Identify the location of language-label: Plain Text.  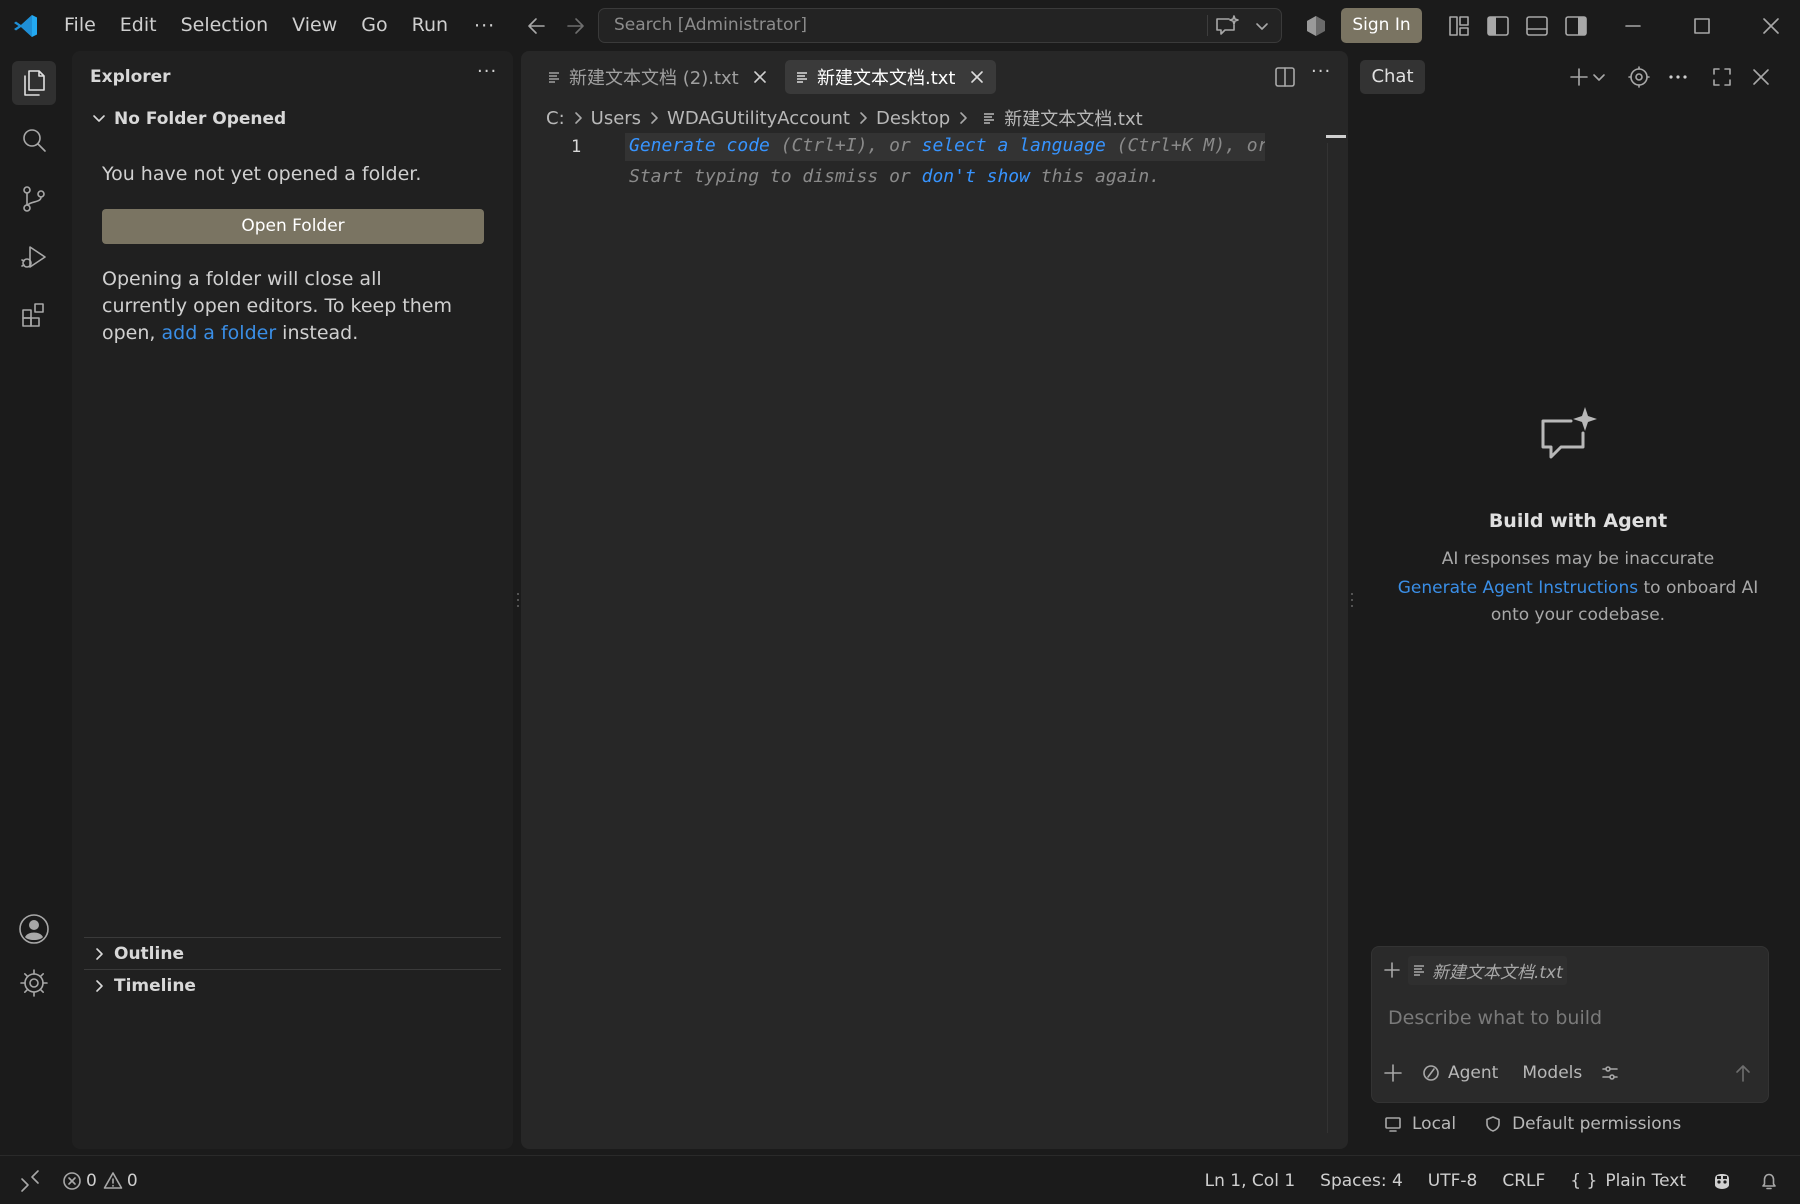
(1645, 1180).